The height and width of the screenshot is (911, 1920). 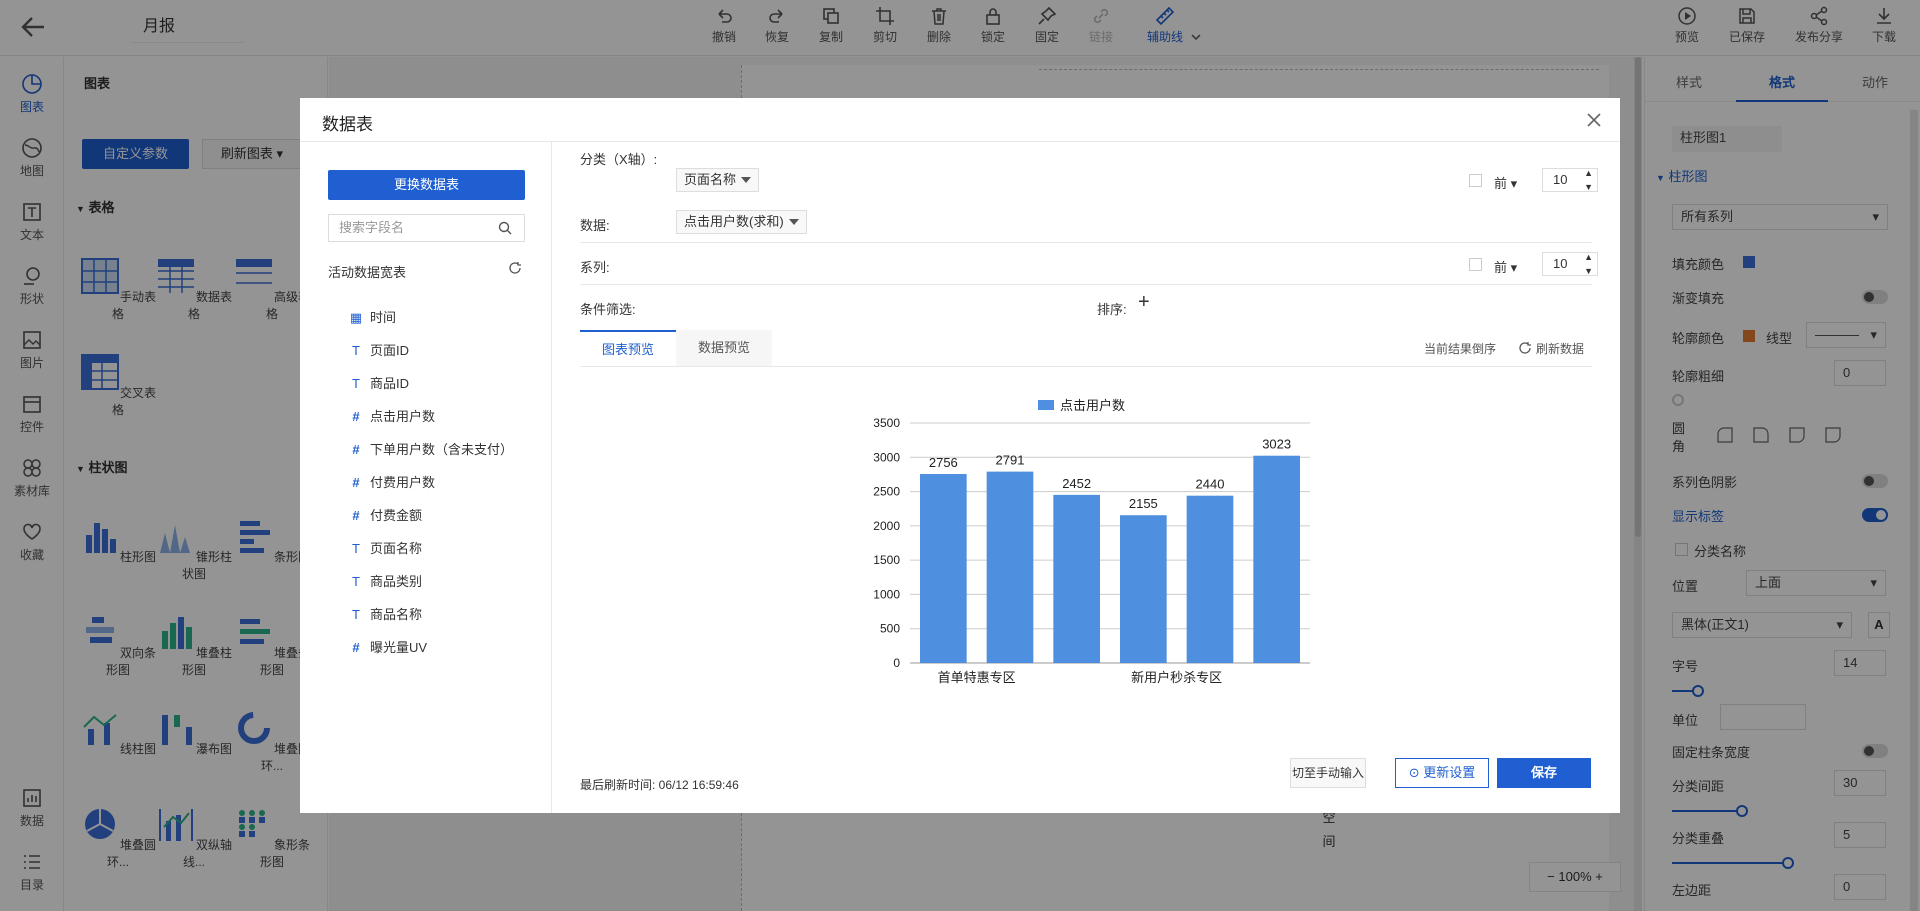 I want to click on x-axis-value: 页面名称, so click(x=710, y=179).